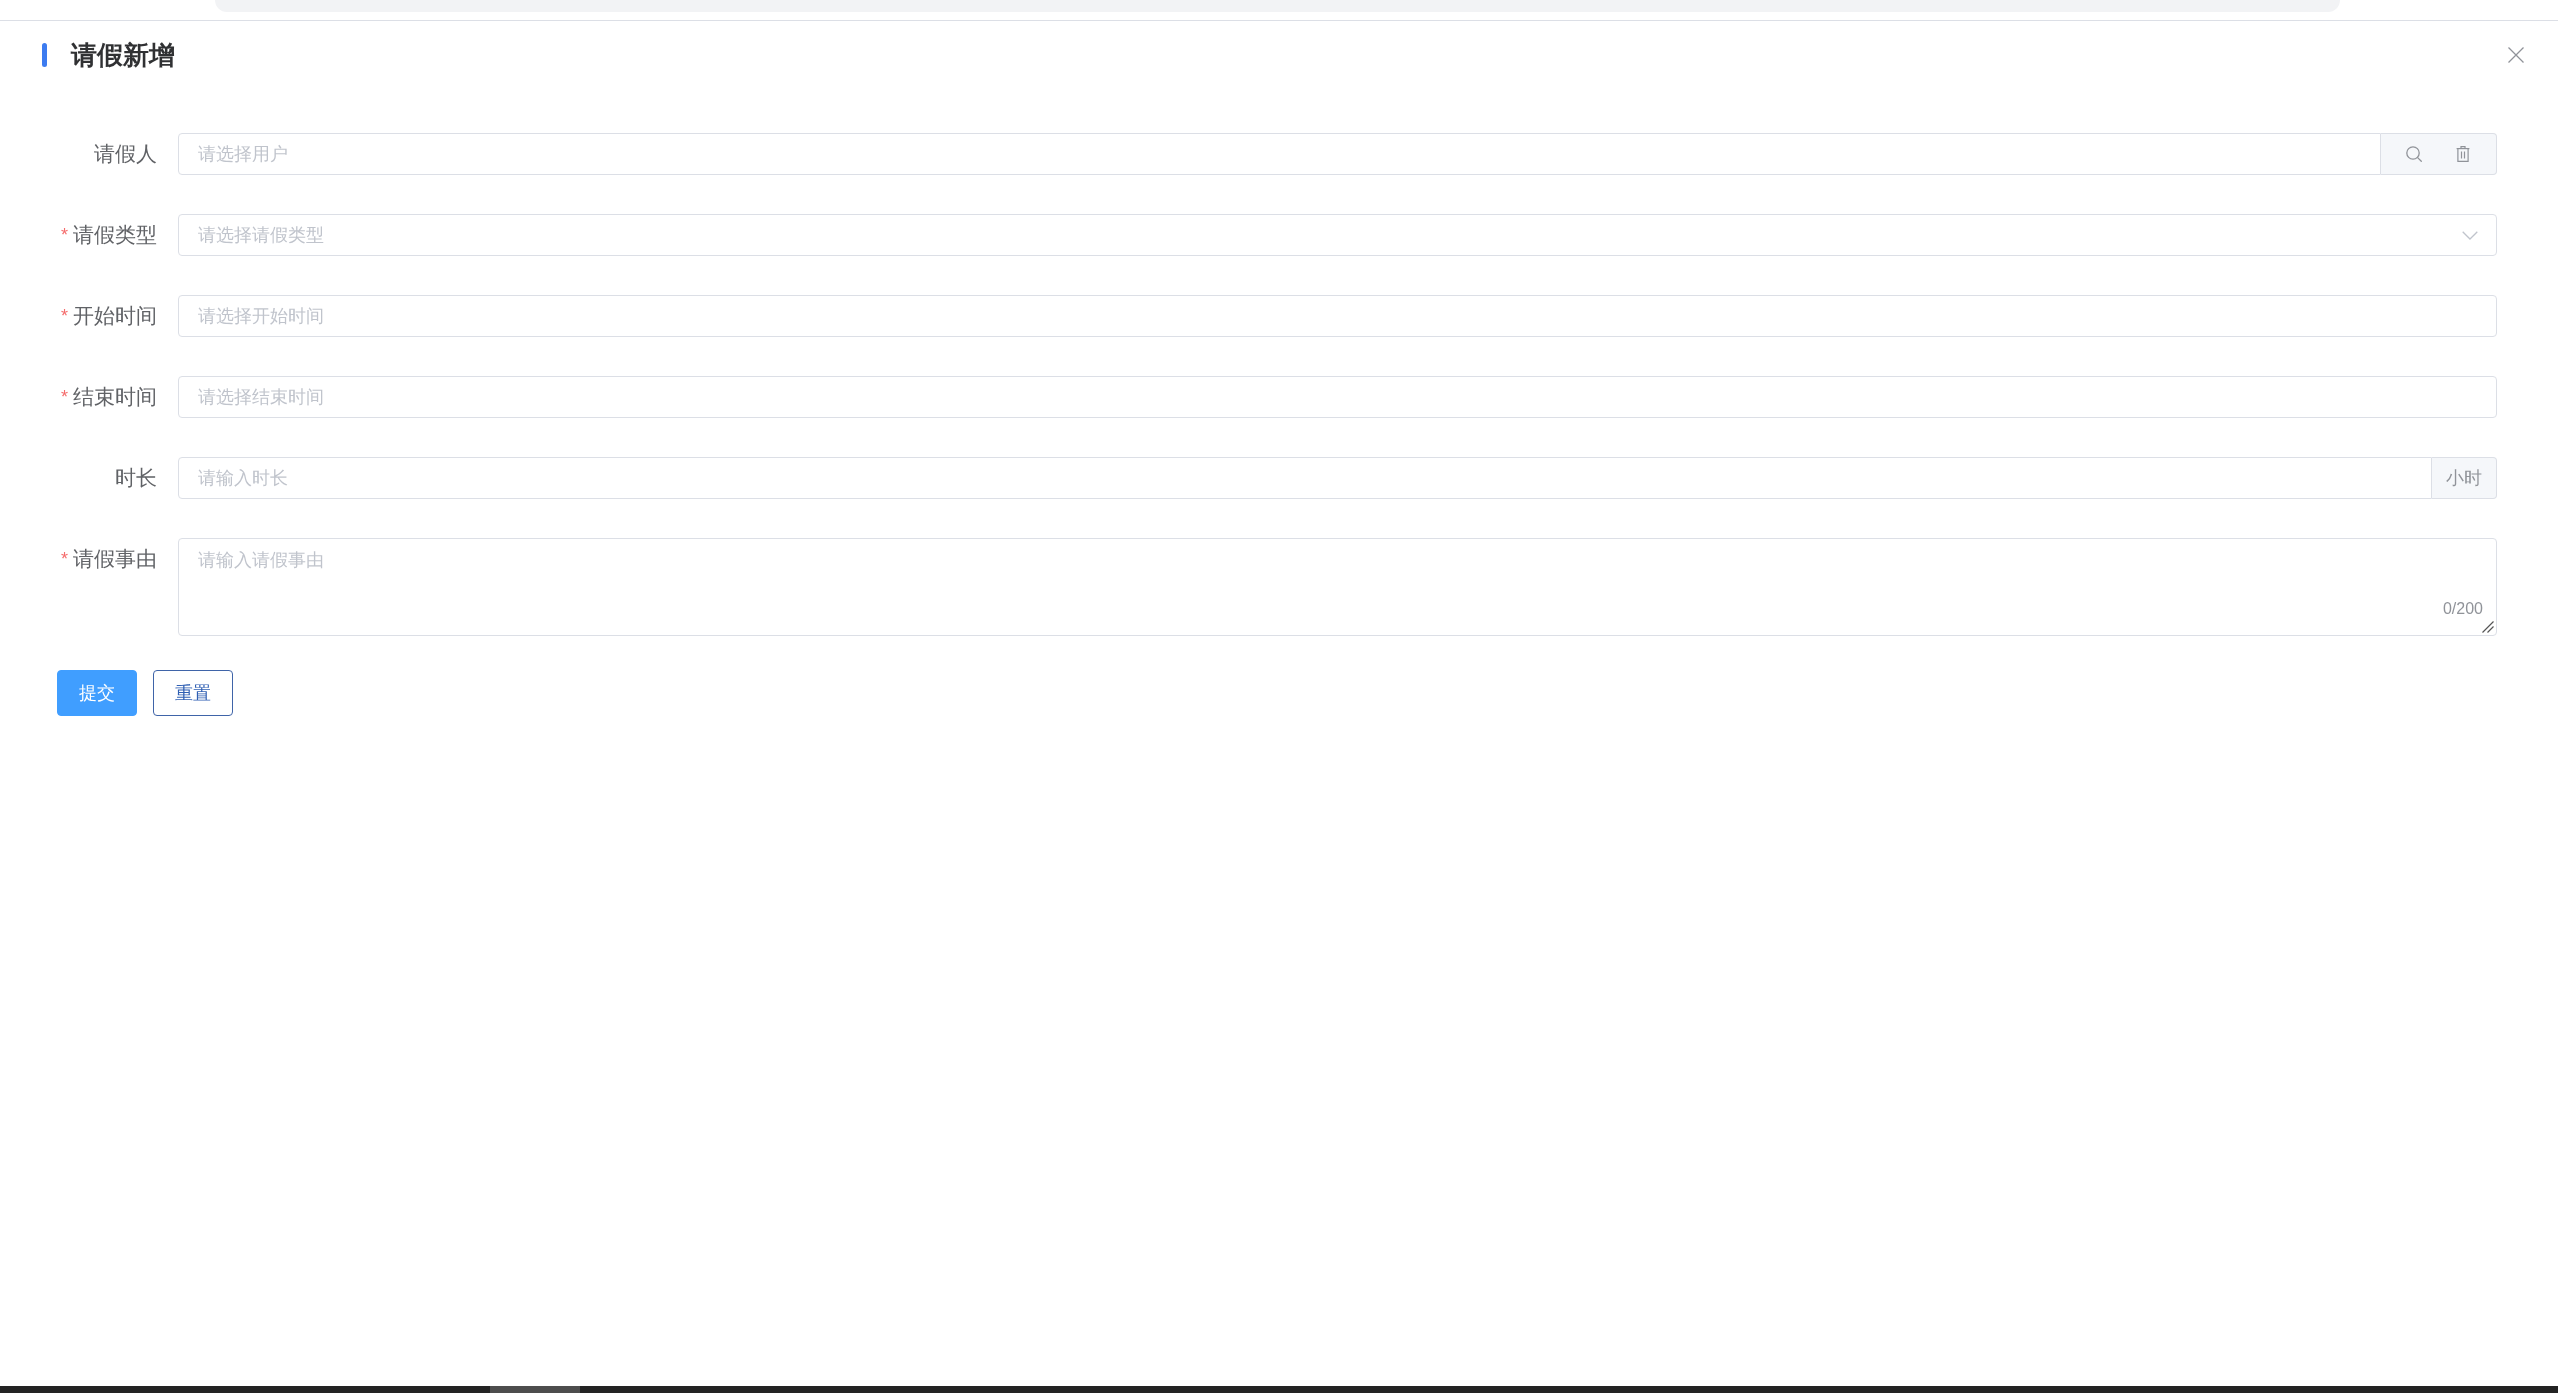  I want to click on trash-icon, so click(2463, 154).